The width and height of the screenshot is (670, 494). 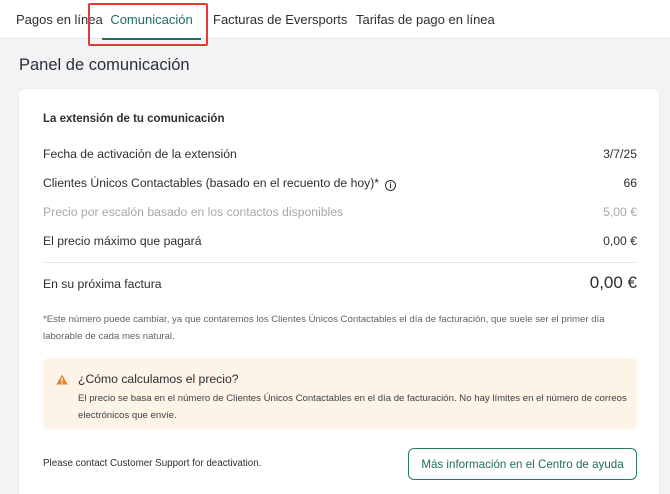 What do you see at coordinates (391, 185) in the screenshot?
I see `info-icon: i` at bounding box center [391, 185].